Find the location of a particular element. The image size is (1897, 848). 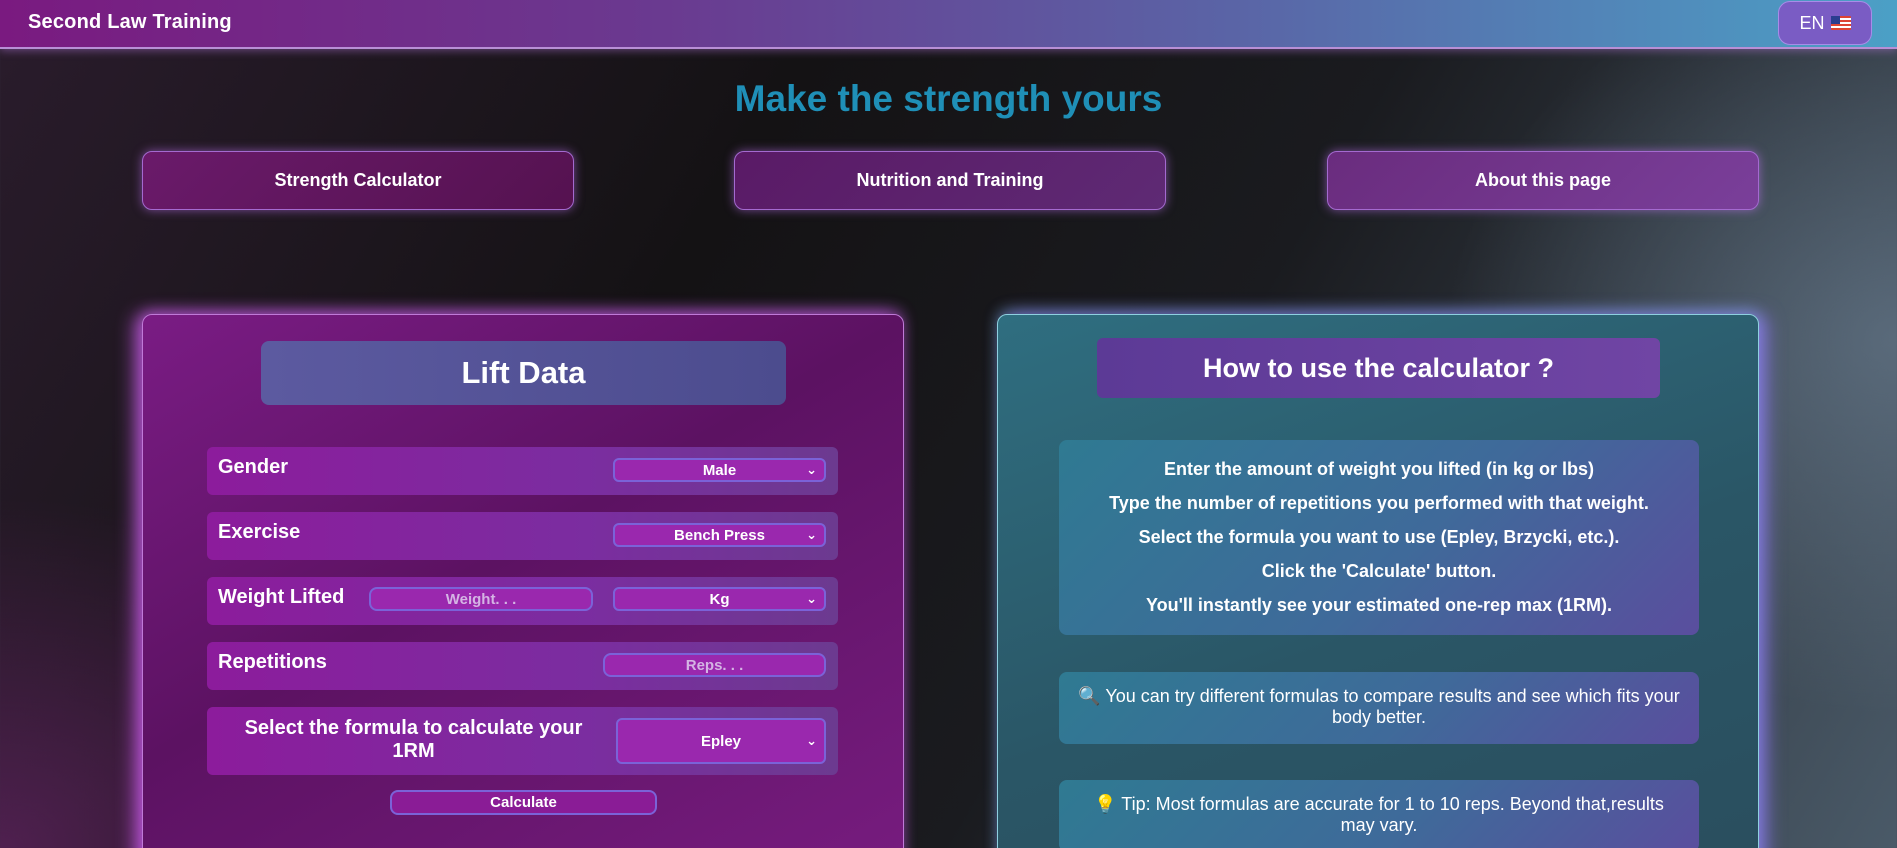

formula-select: Epley ⌄ is located at coordinates (721, 741).